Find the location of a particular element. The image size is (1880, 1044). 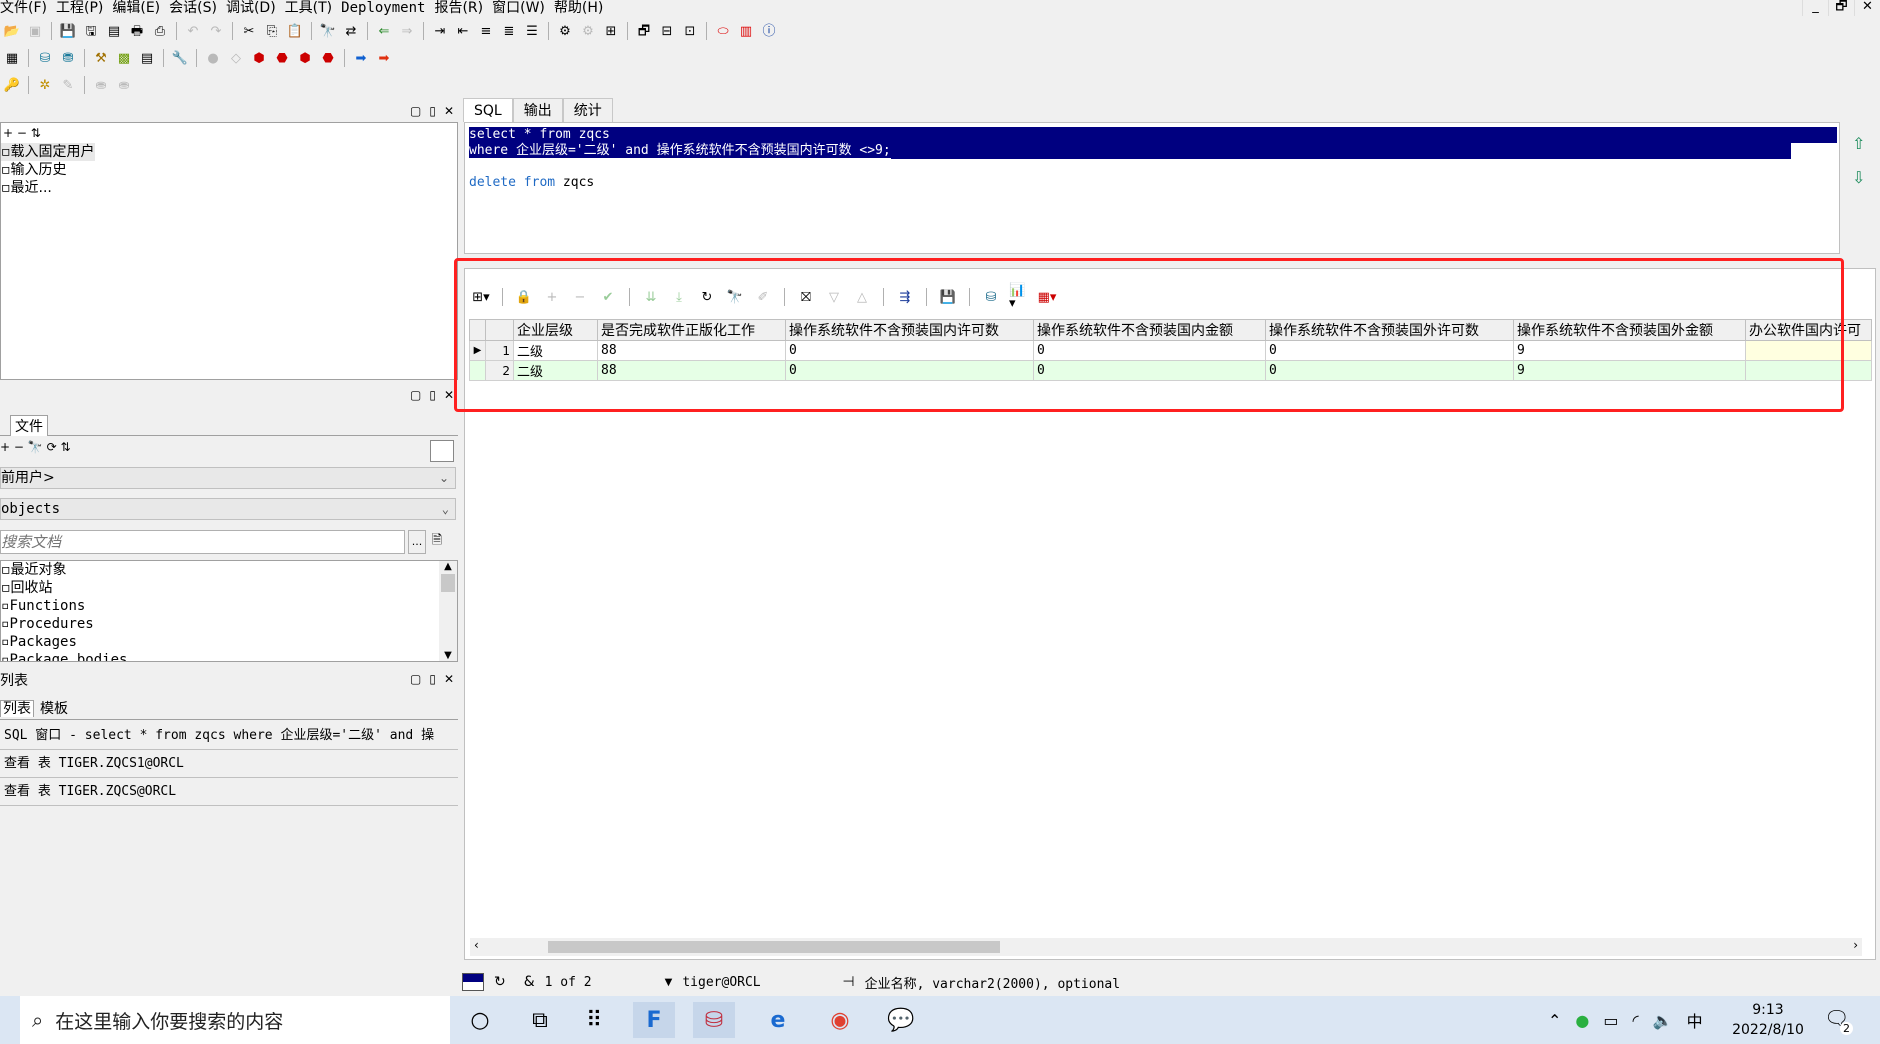

apps-grid-icon: ⠿ is located at coordinates (594, 1020).